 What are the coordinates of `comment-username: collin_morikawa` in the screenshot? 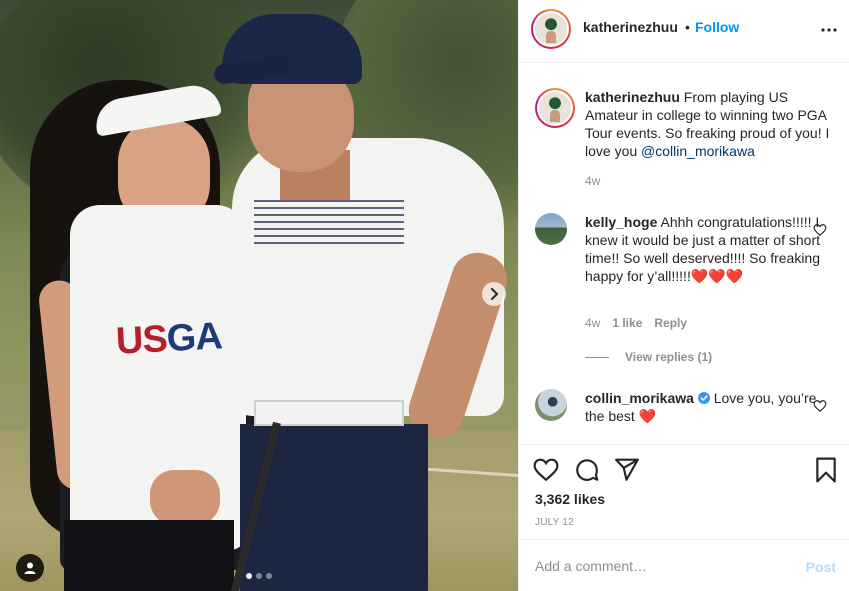 It's located at (639, 398).